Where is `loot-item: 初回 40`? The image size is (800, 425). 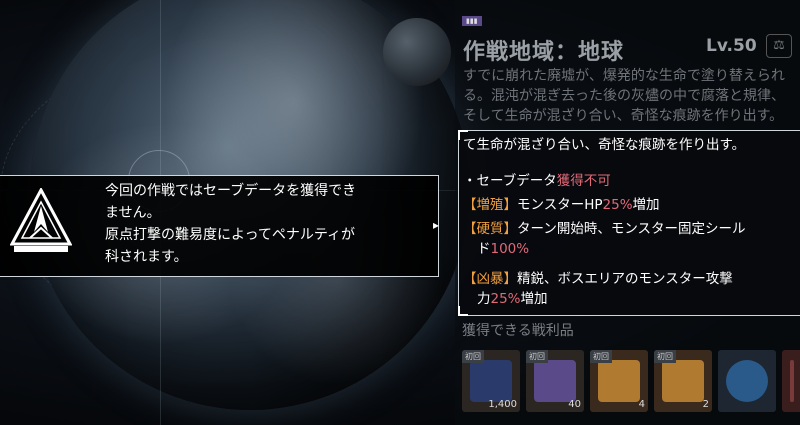
loot-item: 初回 40 is located at coordinates (555, 381).